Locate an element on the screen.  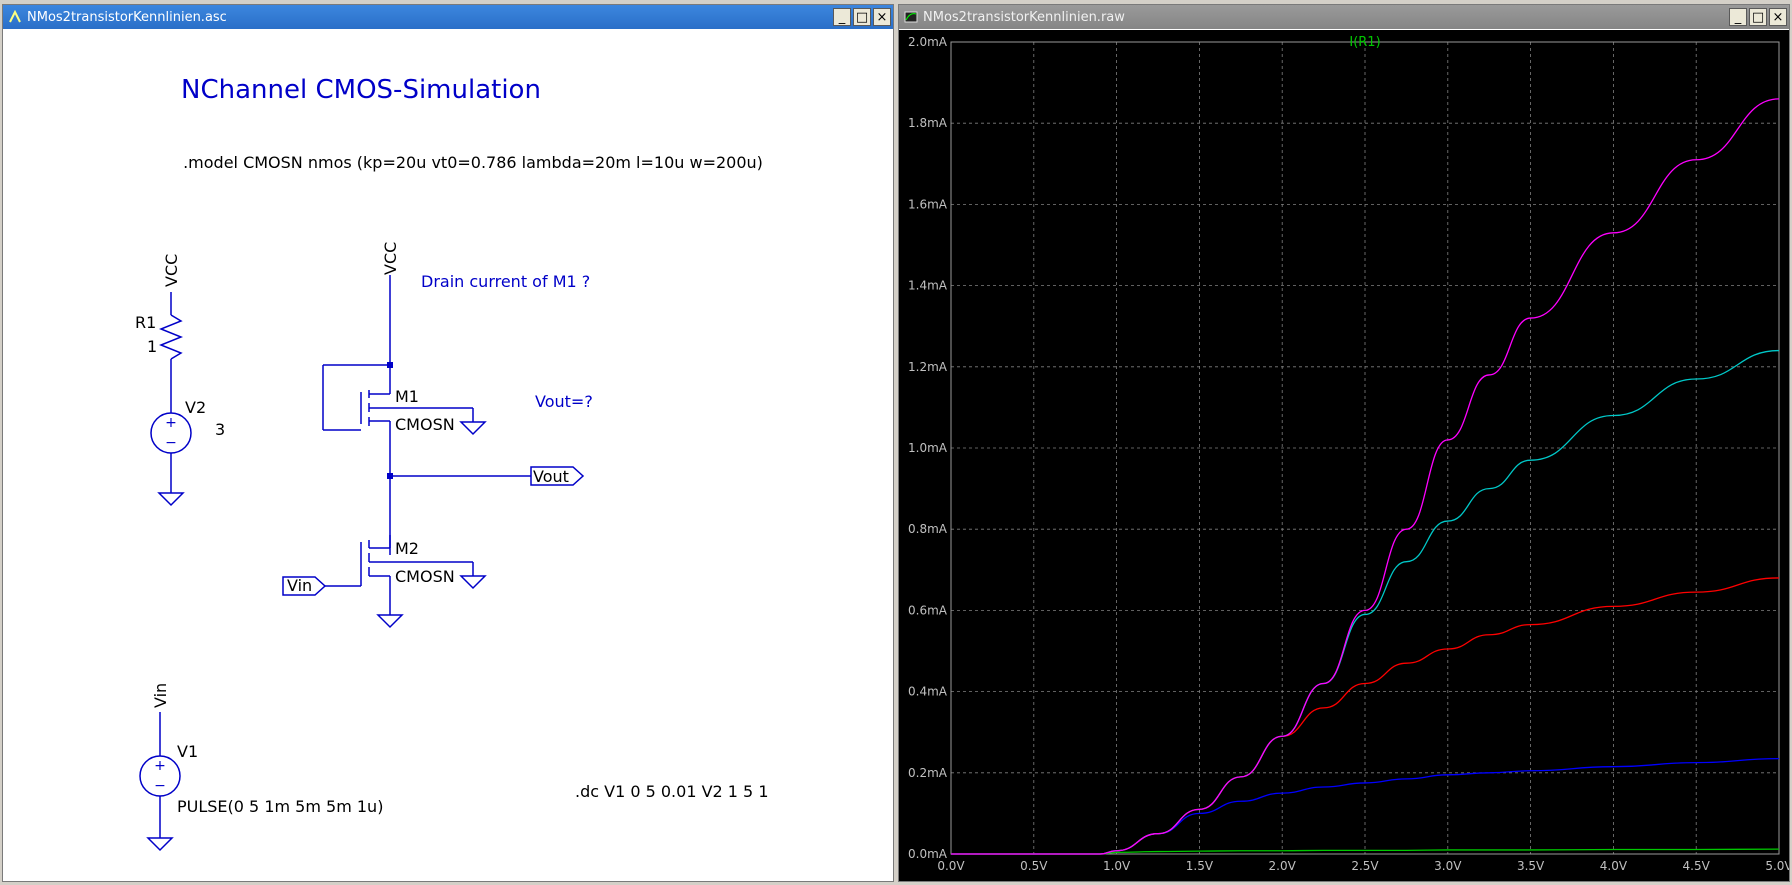
v2-value: 3 is located at coordinates (220, 429).